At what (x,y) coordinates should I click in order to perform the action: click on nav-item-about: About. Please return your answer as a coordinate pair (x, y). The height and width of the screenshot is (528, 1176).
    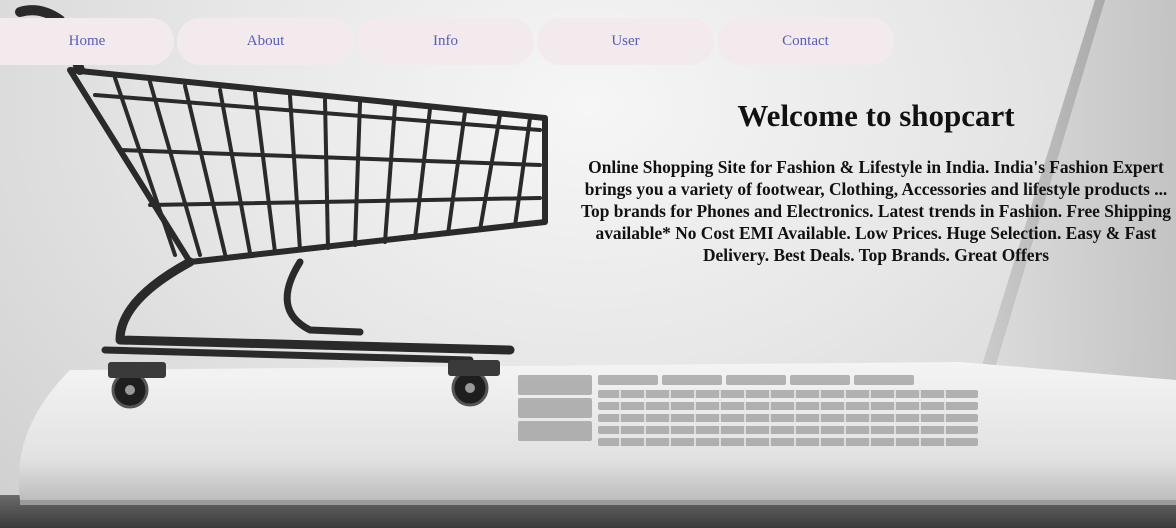
    Looking at the image, I should click on (265, 41).